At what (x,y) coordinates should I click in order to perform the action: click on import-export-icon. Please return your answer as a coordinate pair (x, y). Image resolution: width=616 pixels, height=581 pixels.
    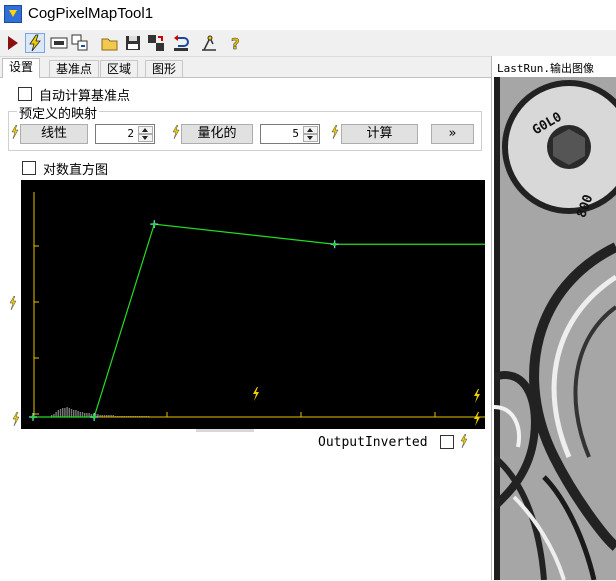
    Looking at the image, I should click on (156, 43).